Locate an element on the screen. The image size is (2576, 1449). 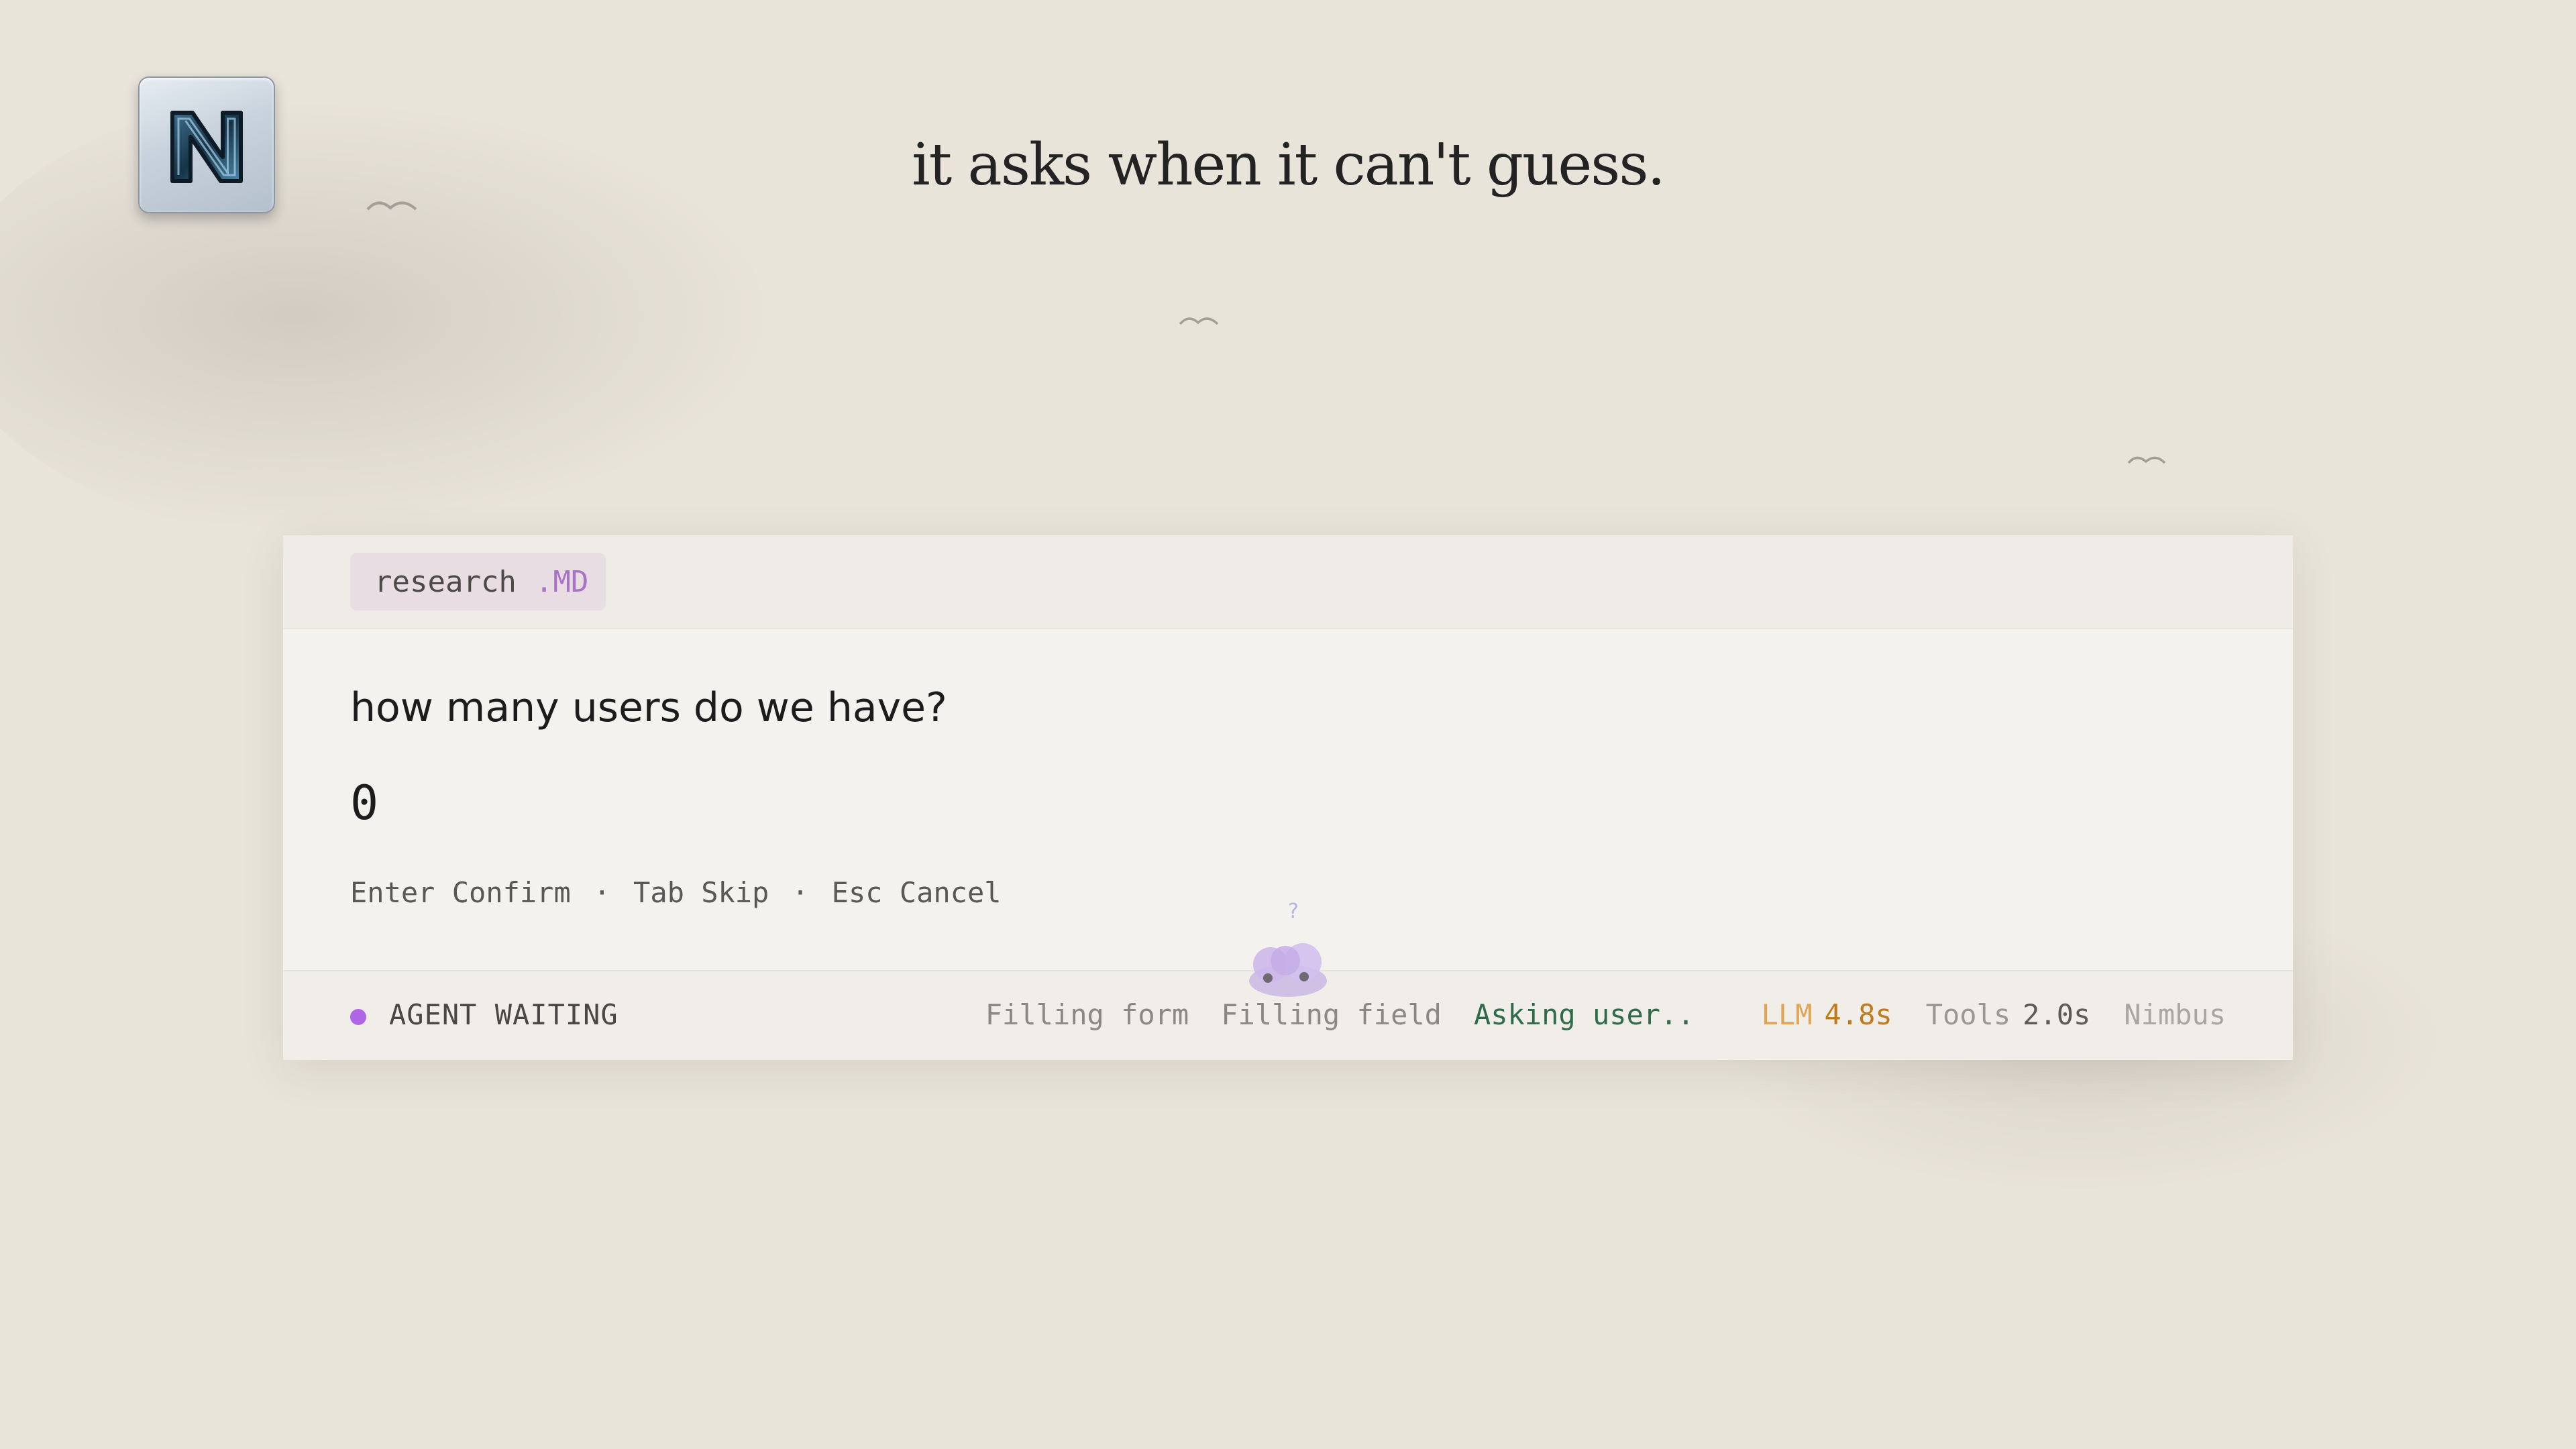
hint-cancel: Esc Cancel is located at coordinates (917, 892).